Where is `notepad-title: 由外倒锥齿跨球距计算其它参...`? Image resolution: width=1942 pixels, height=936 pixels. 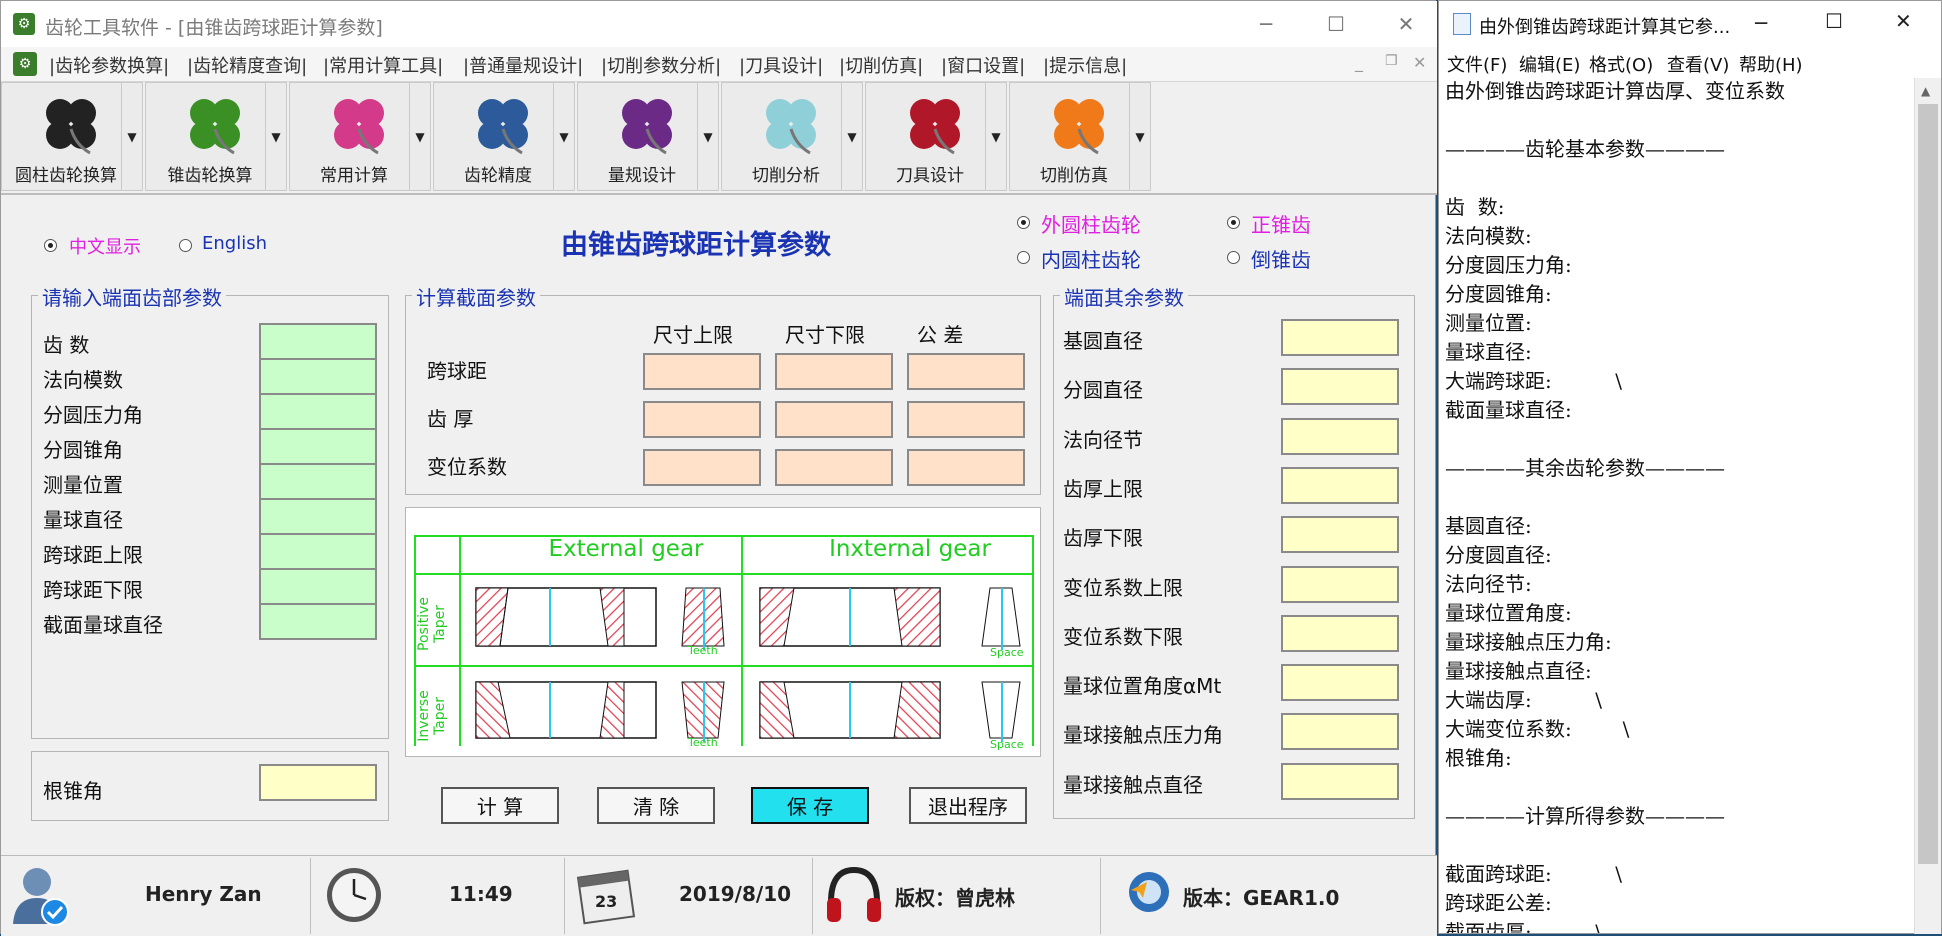 notepad-title: 由外倒锥齿跨球距计算其它参... is located at coordinates (1605, 27).